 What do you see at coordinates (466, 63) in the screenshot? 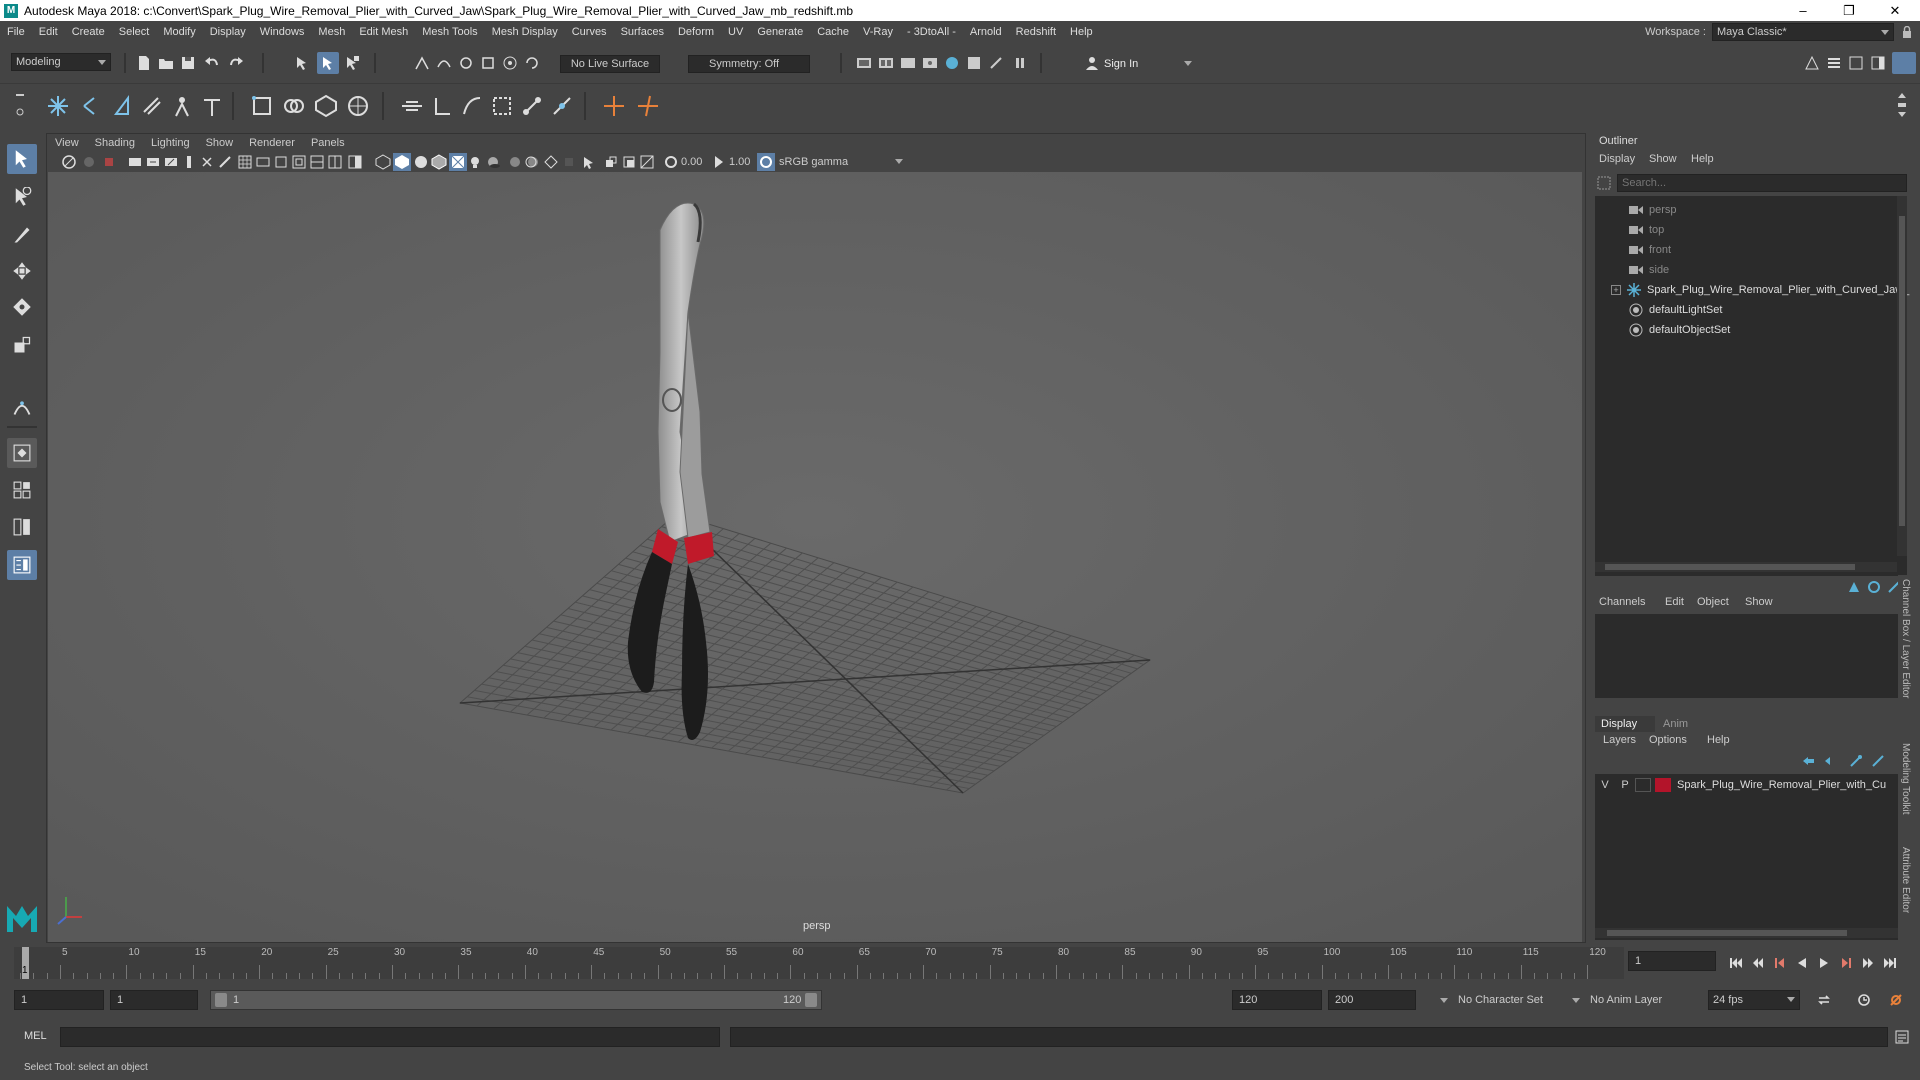
I see `snap-point-icon` at bounding box center [466, 63].